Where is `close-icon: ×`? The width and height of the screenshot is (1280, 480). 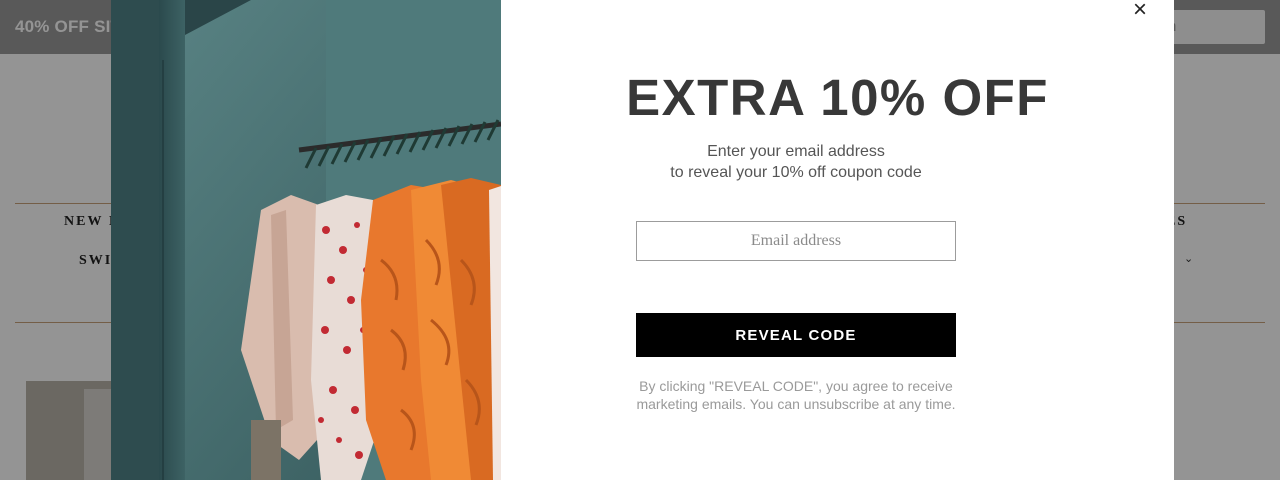 close-icon: × is located at coordinates (1140, 11).